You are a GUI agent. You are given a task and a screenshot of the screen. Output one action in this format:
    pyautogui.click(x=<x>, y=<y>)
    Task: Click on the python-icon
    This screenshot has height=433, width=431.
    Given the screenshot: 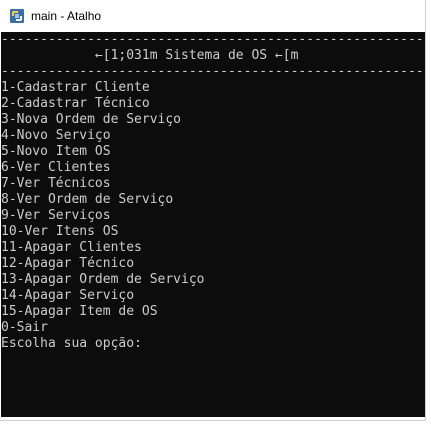 What is the action you would take?
    pyautogui.click(x=17, y=16)
    